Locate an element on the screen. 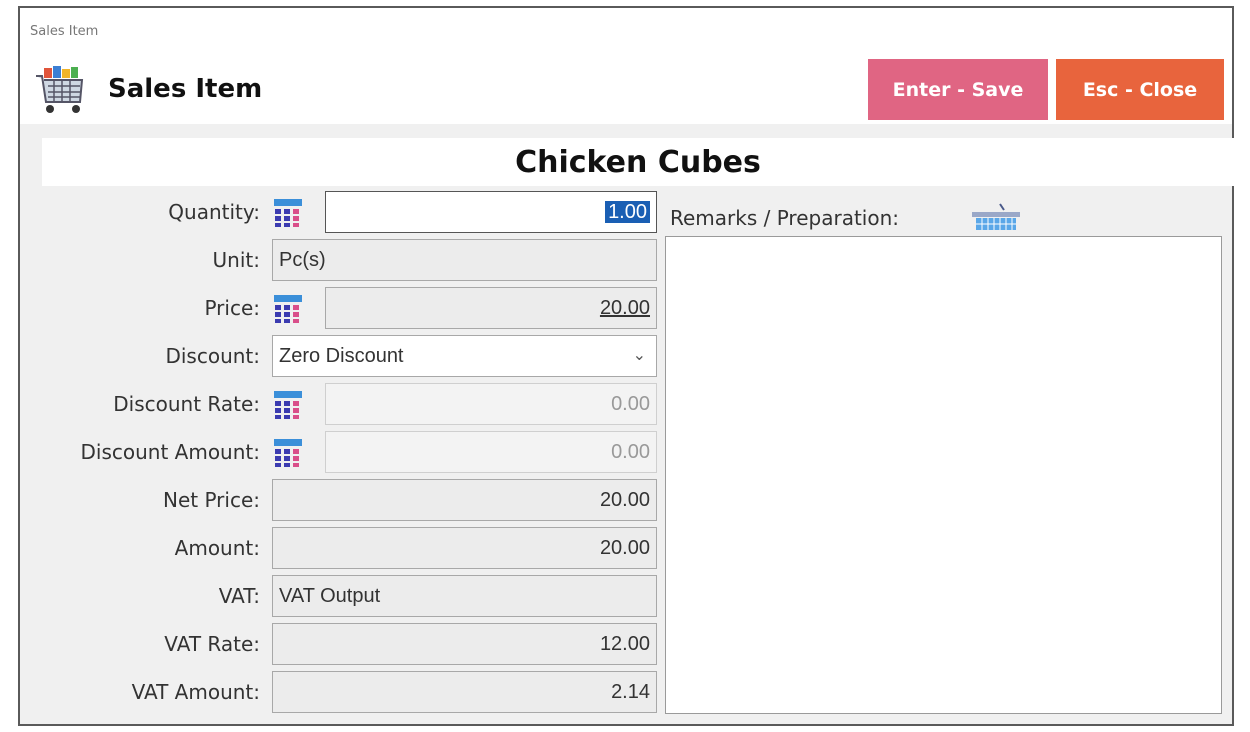 This screenshot has width=1250, height=732. quantity-row: Quantity: 1.00 is located at coordinates (350, 212).